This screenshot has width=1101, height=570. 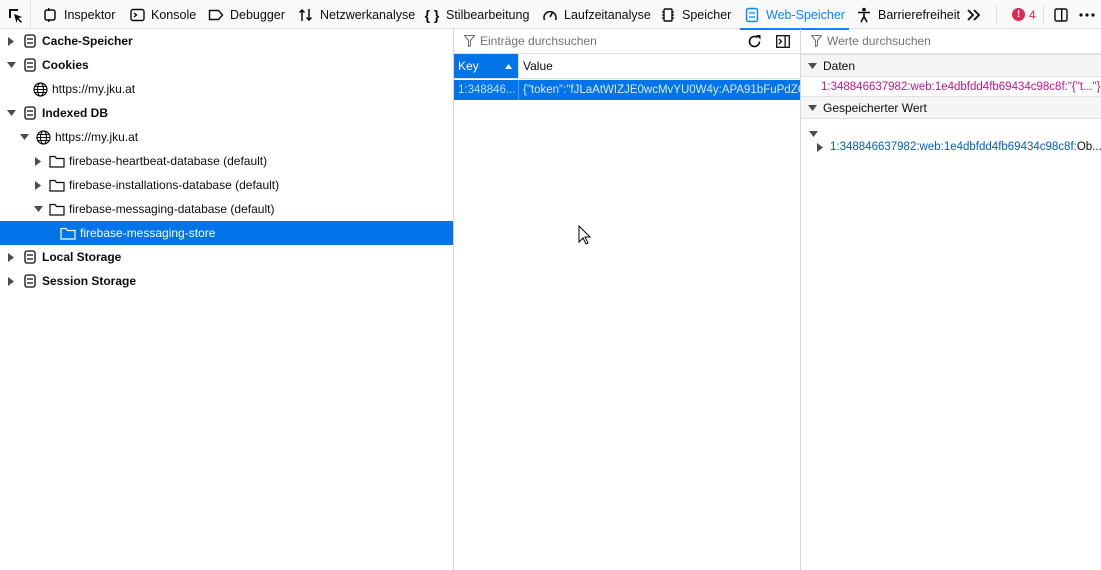 What do you see at coordinates (951, 65) in the screenshot?
I see `section-daten: Daten` at bounding box center [951, 65].